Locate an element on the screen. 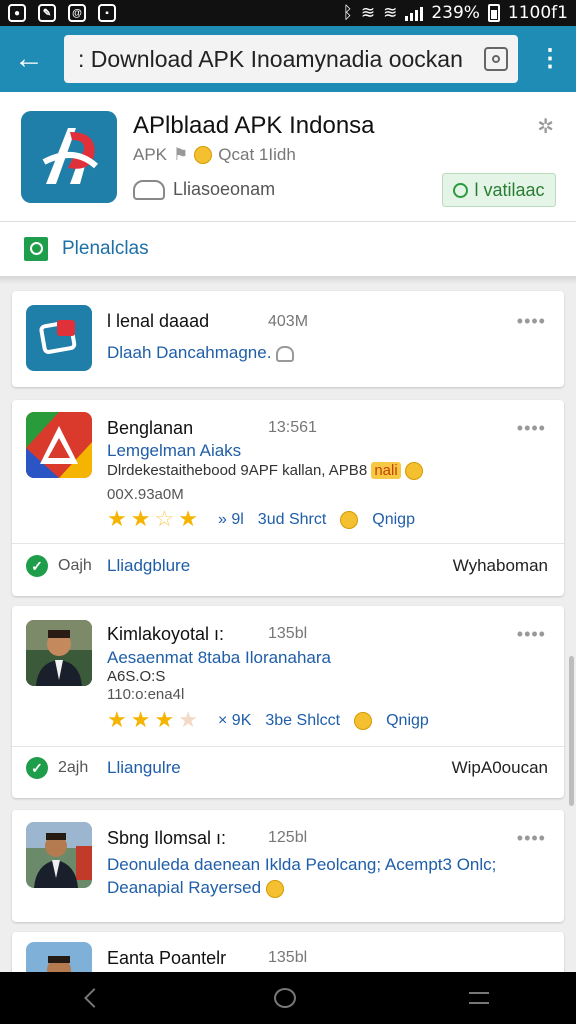 The height and width of the screenshot is (1024, 576). downloads-value: 9l is located at coordinates (237, 519).